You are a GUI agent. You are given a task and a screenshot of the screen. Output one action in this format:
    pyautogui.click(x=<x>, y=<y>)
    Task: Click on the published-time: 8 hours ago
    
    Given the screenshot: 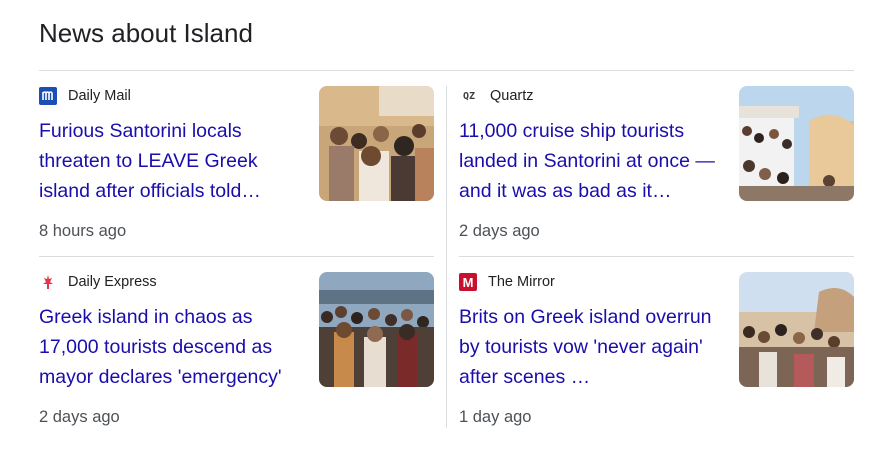 What is the action you would take?
    pyautogui.click(x=83, y=231)
    